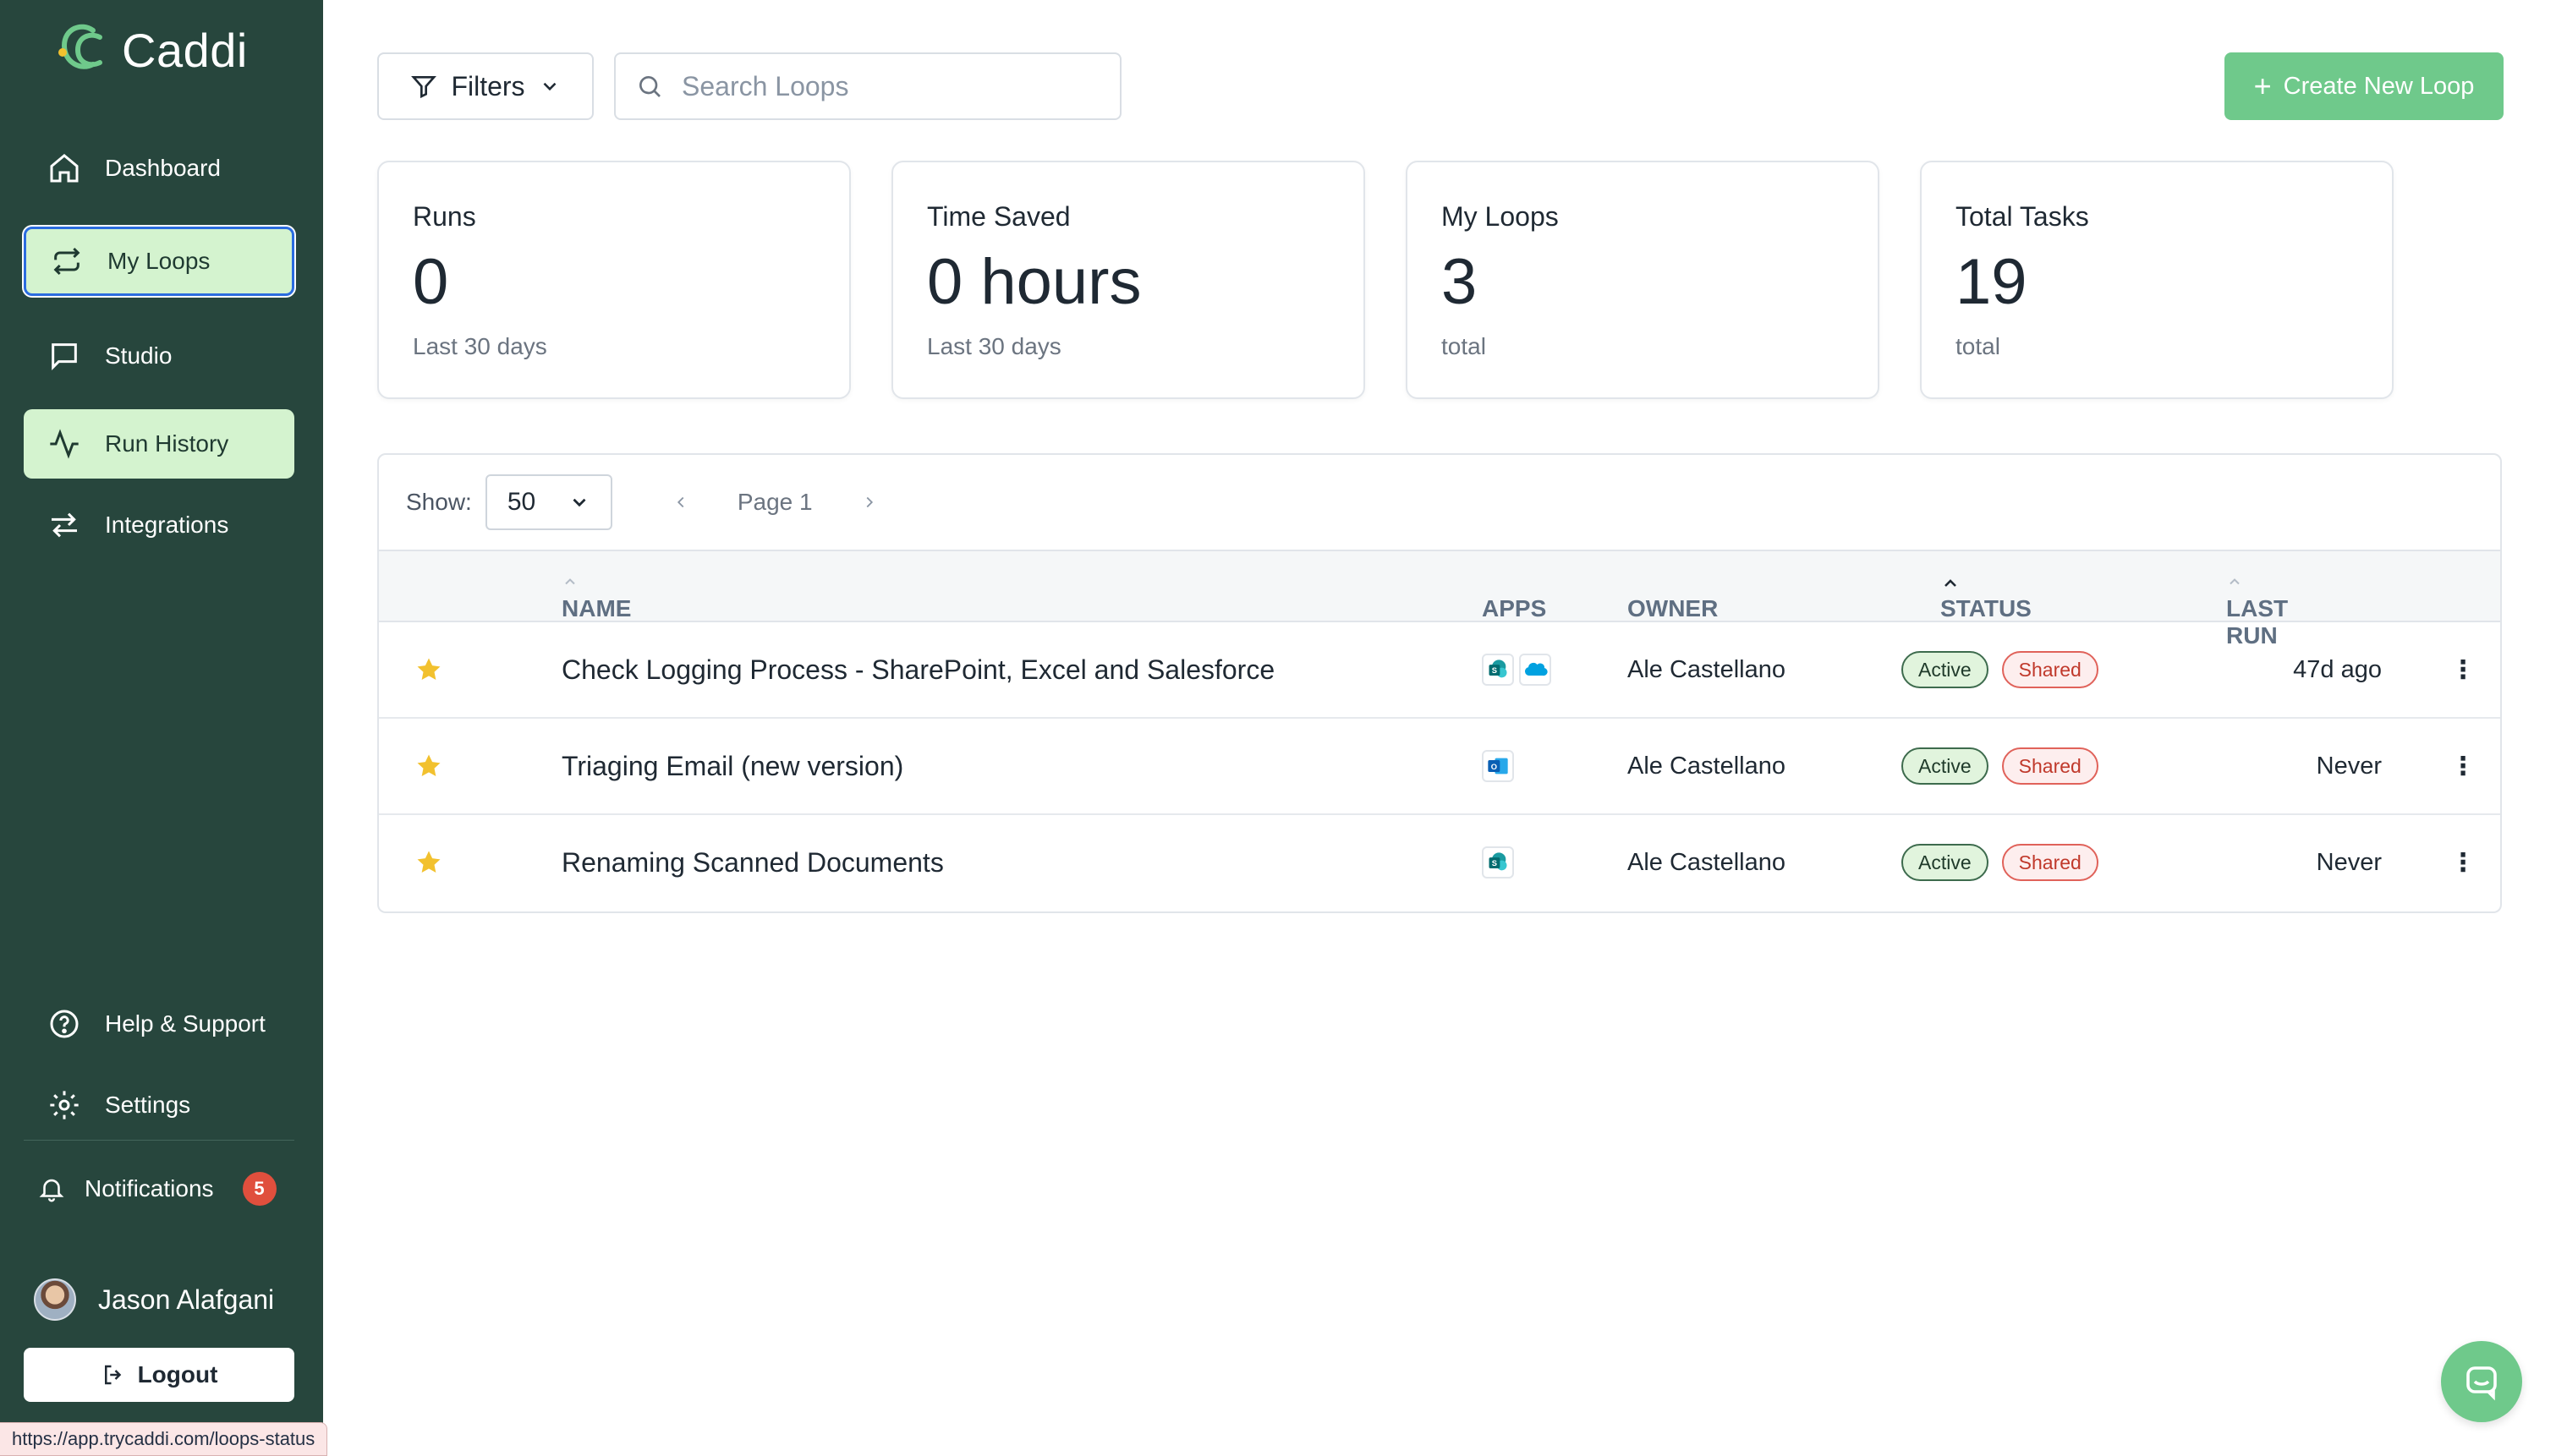  Describe the element at coordinates (64, 444) in the screenshot. I see `activity-icon` at that location.